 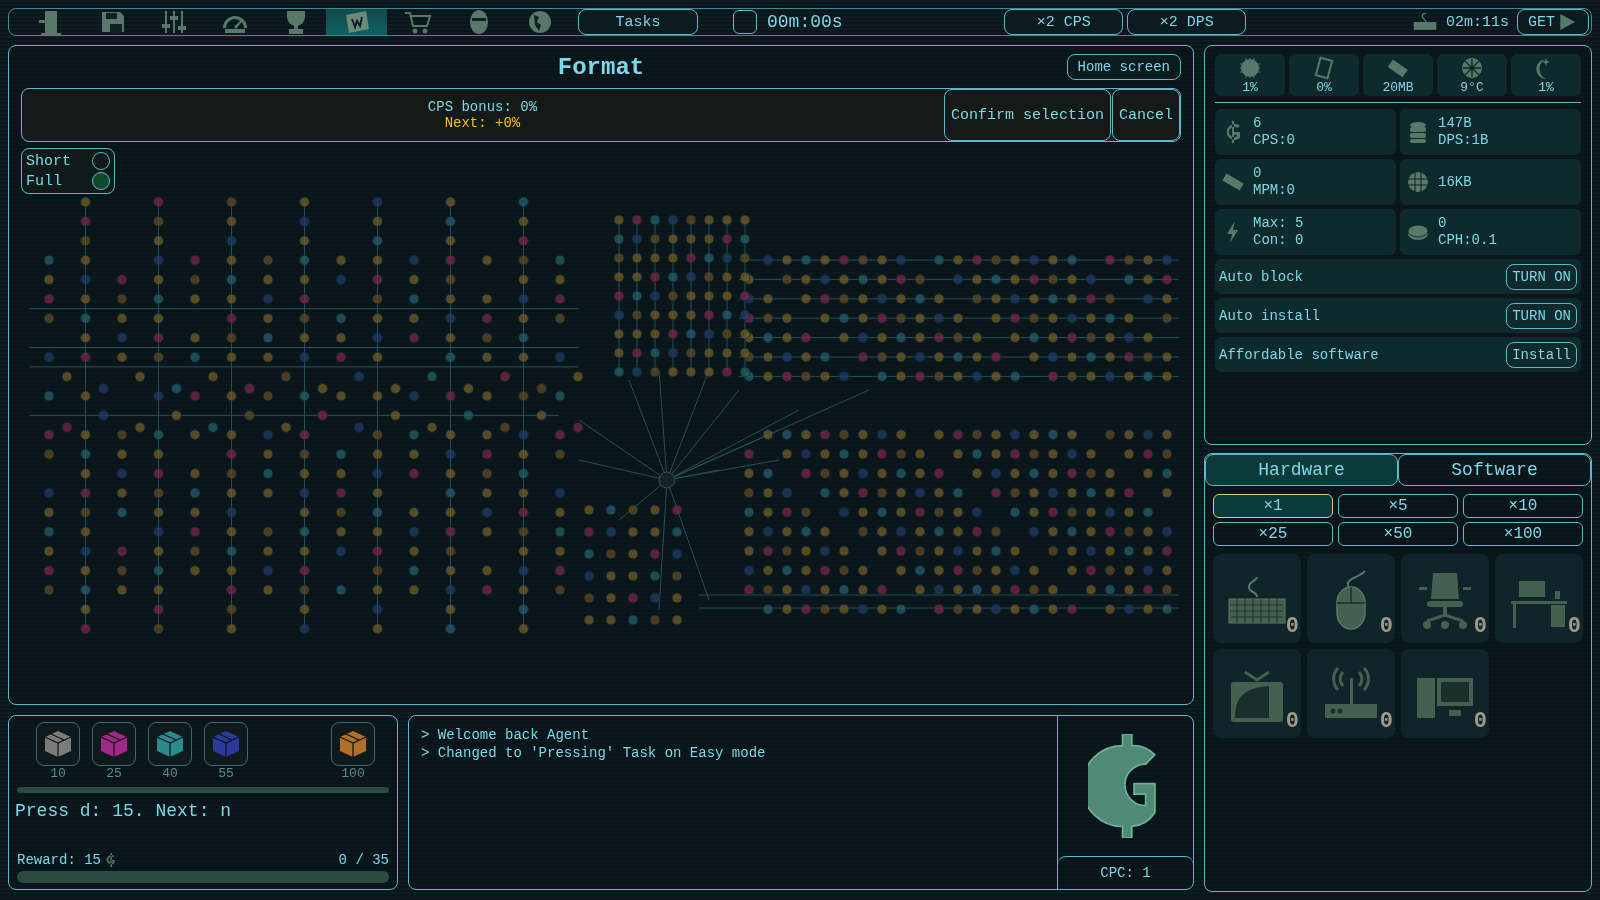 I want to click on mode-label: Short, so click(x=48, y=161).